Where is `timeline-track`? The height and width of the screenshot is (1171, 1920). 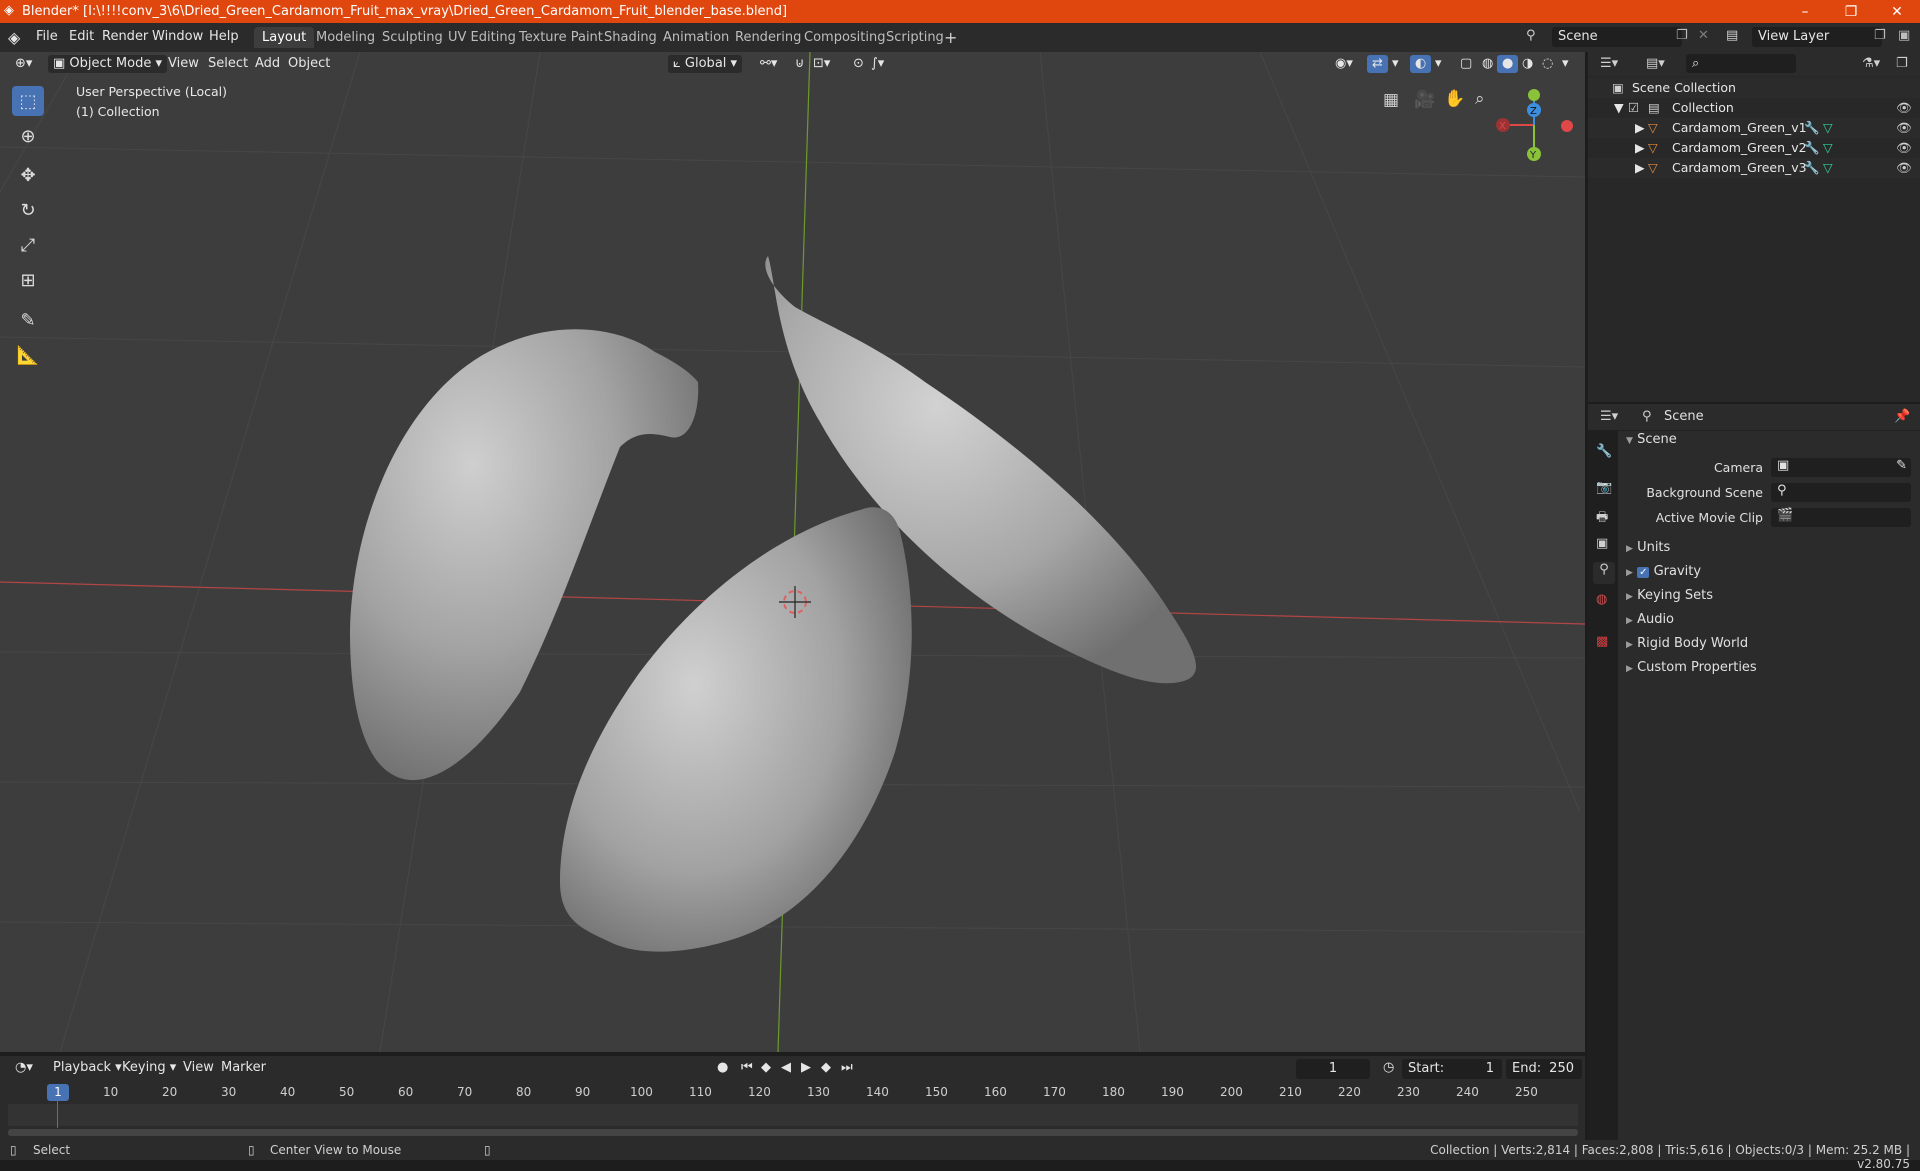
timeline-track is located at coordinates (793, 1115).